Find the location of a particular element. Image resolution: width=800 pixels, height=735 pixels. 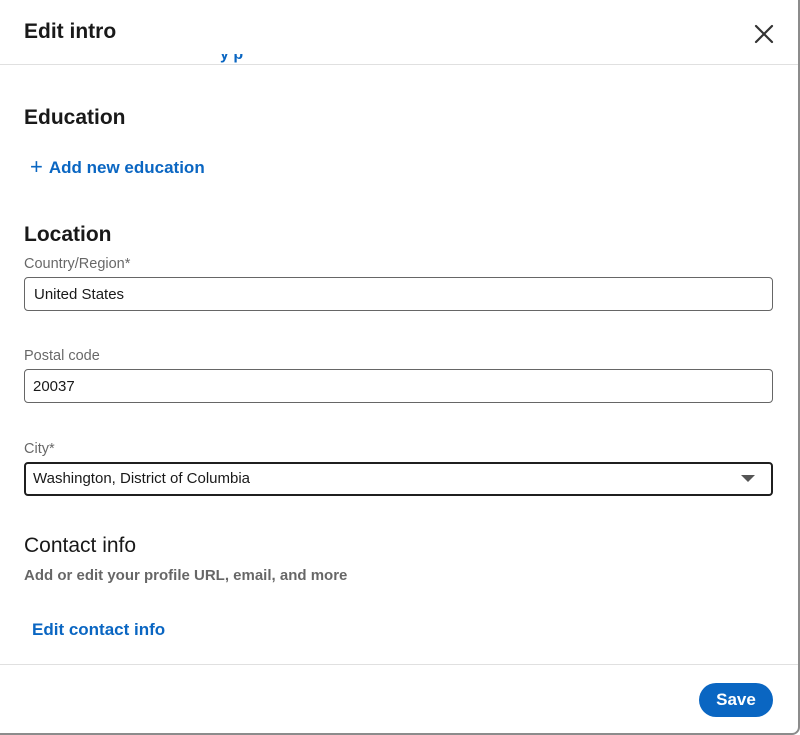

education-heading: Education is located at coordinates (75, 117).